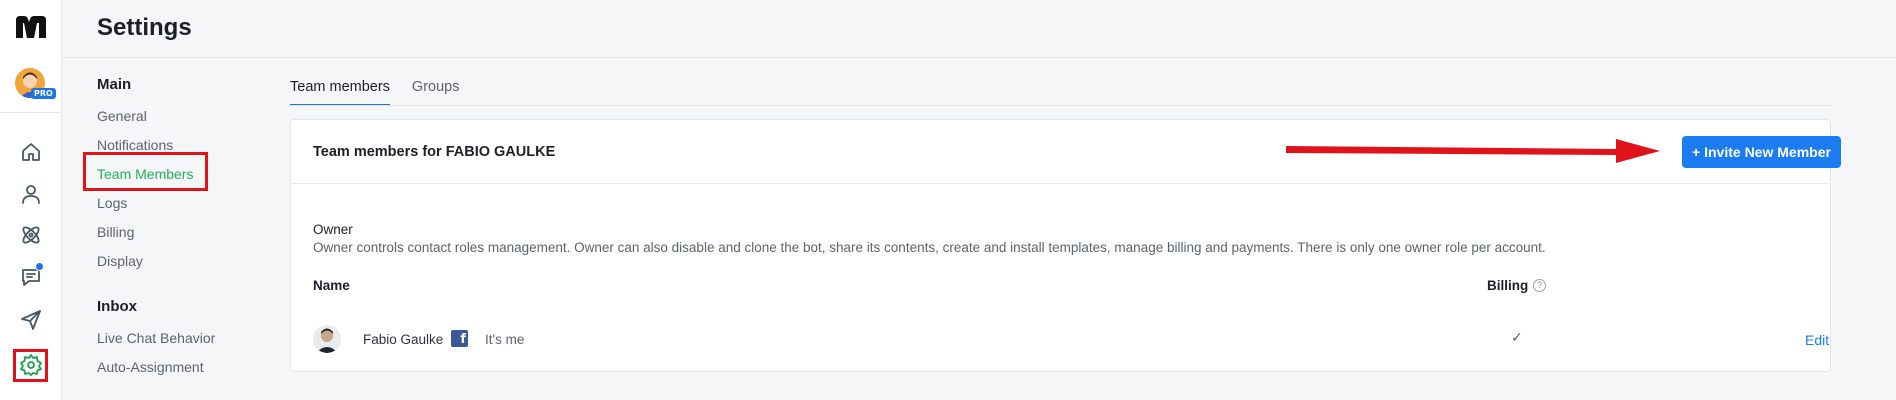 This screenshot has height=400, width=1896. Describe the element at coordinates (31, 194) in the screenshot. I see `user-icon` at that location.